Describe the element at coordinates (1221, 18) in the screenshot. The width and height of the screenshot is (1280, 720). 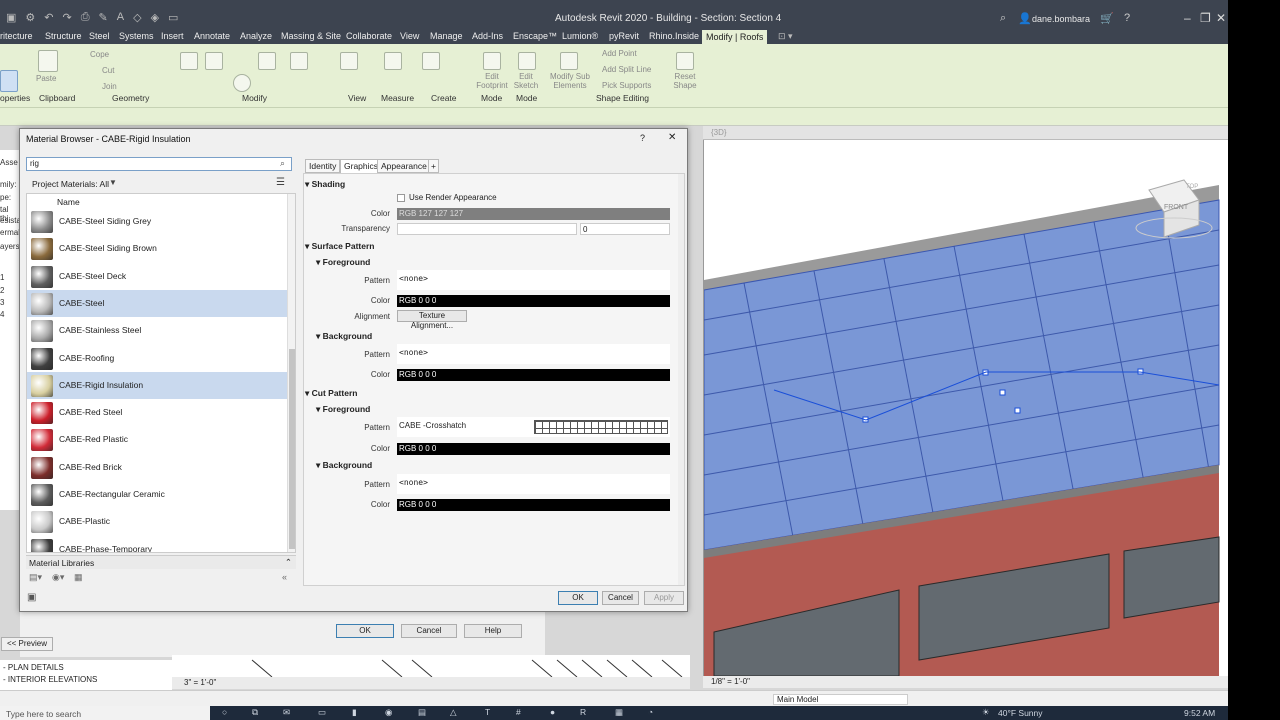
I see `close-icon: ✕` at that location.